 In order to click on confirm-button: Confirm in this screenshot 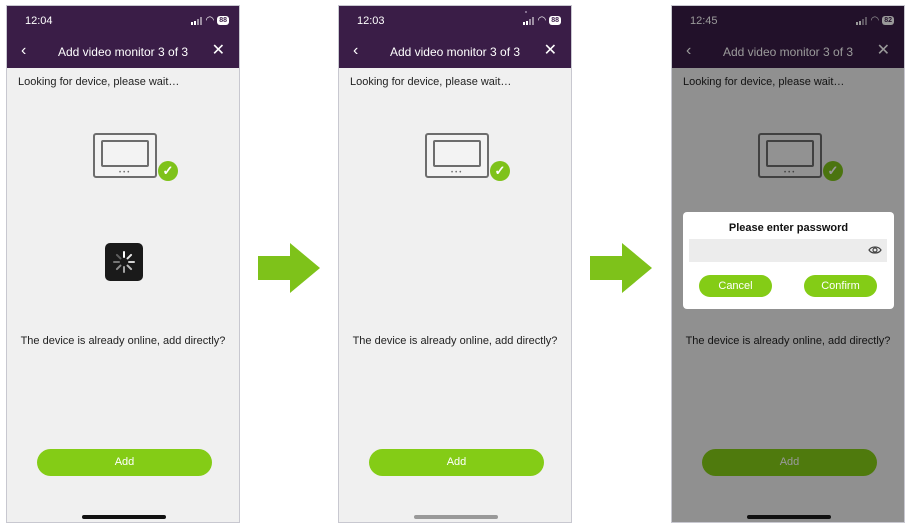, I will do `click(840, 286)`.